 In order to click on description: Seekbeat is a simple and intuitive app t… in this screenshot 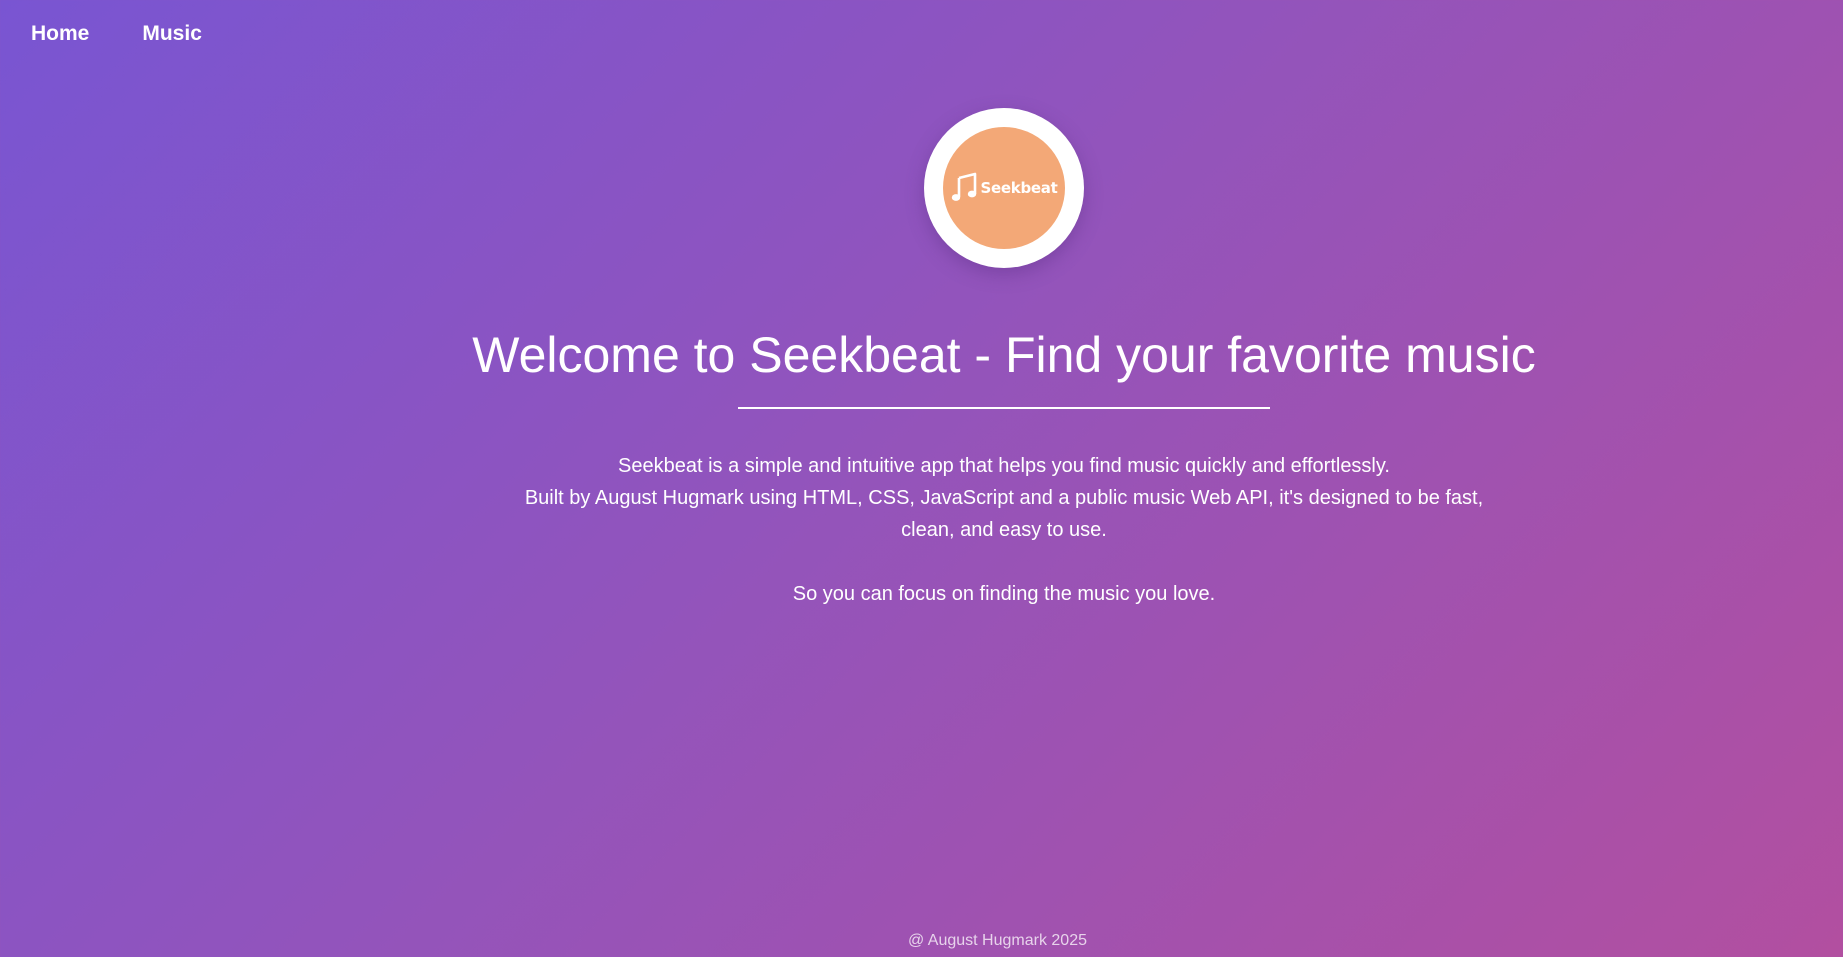, I will do `click(1004, 530)`.